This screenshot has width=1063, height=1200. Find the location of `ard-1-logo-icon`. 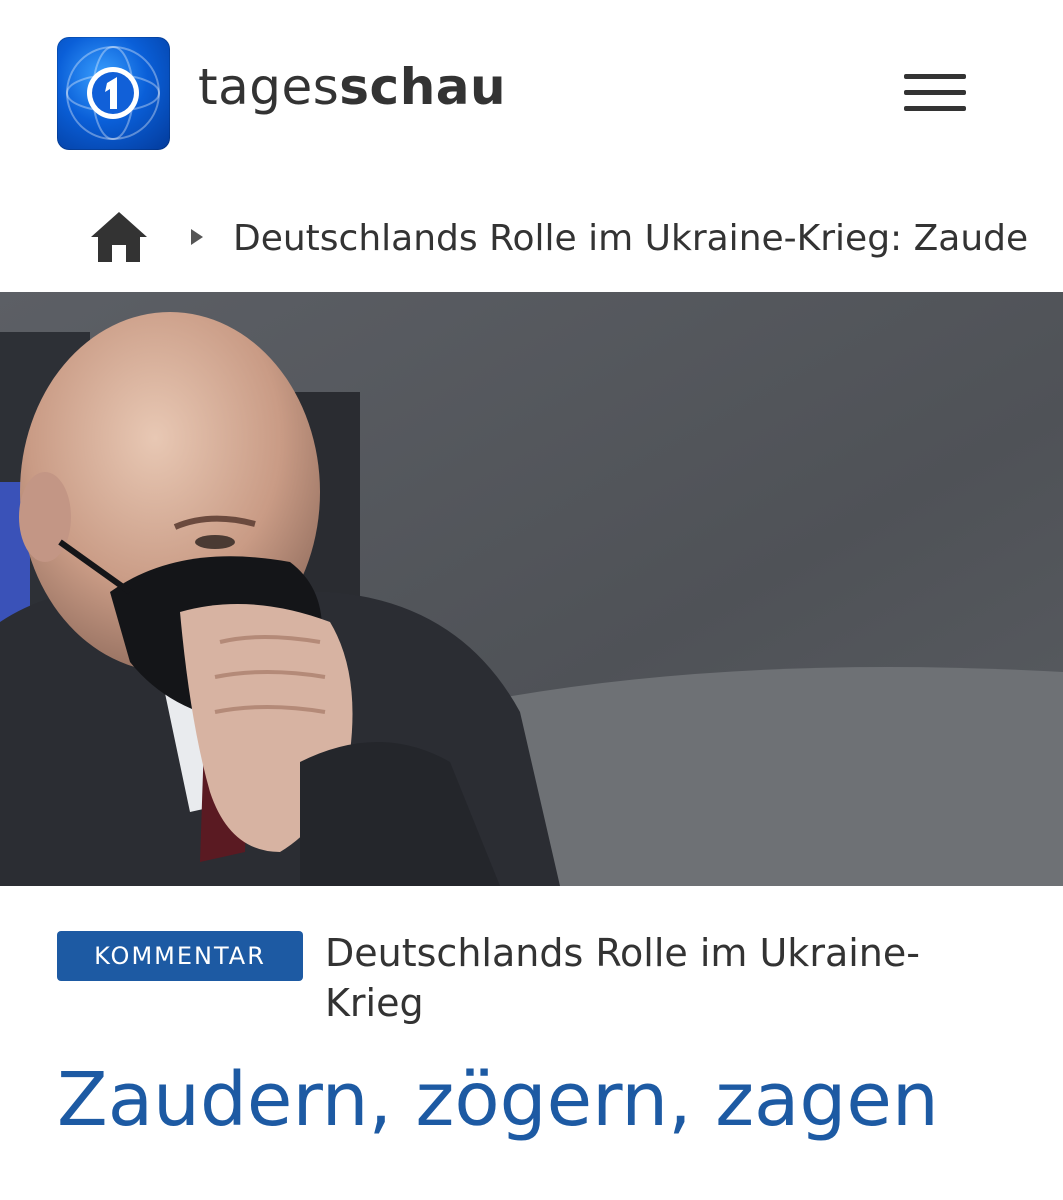

ard-1-logo-icon is located at coordinates (113, 93).